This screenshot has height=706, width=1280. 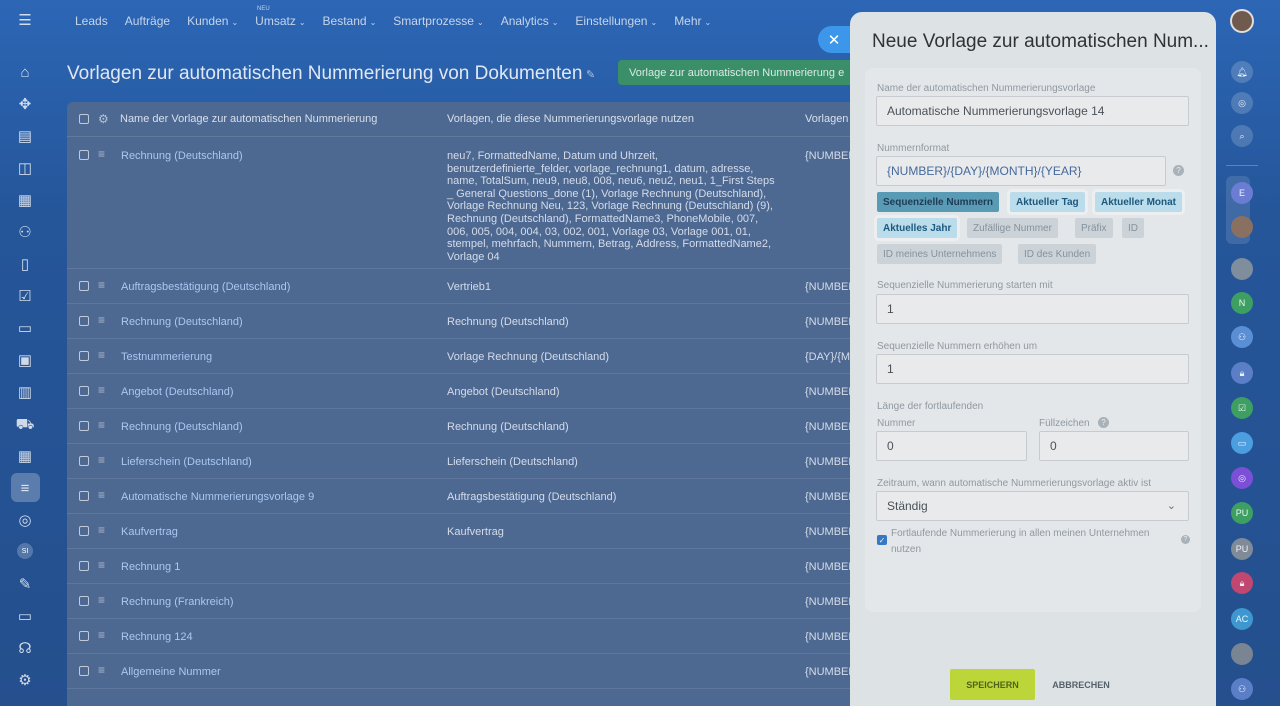 What do you see at coordinates (951, 446) in the screenshot?
I see `length-input: 0` at bounding box center [951, 446].